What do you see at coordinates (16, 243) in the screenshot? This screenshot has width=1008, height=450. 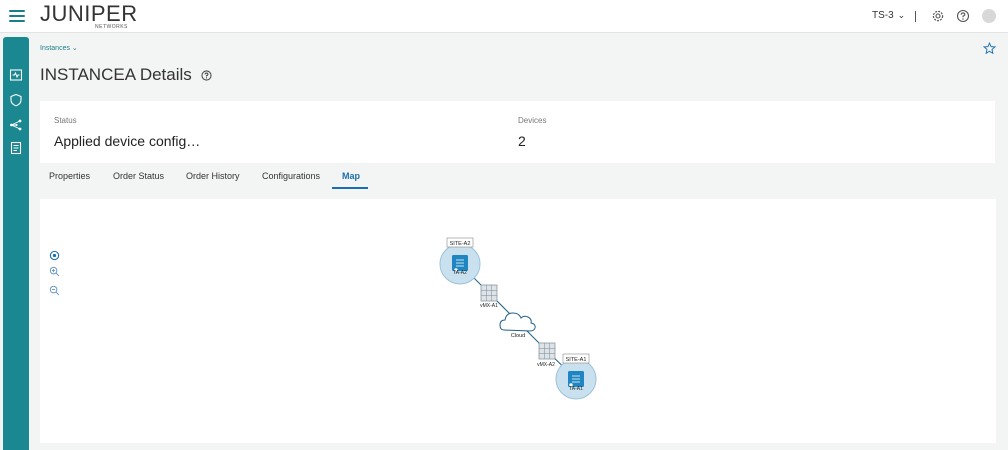 I see `left-nav-rail` at bounding box center [16, 243].